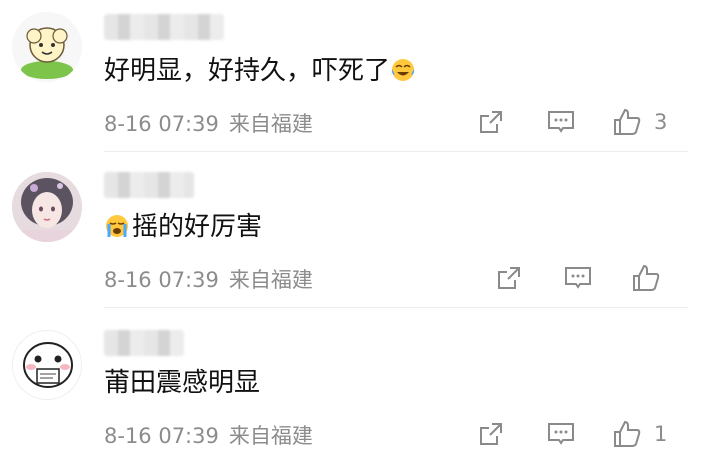 The width and height of the screenshot is (704, 450). What do you see at coordinates (661, 434) in the screenshot?
I see `like-count: 1` at bounding box center [661, 434].